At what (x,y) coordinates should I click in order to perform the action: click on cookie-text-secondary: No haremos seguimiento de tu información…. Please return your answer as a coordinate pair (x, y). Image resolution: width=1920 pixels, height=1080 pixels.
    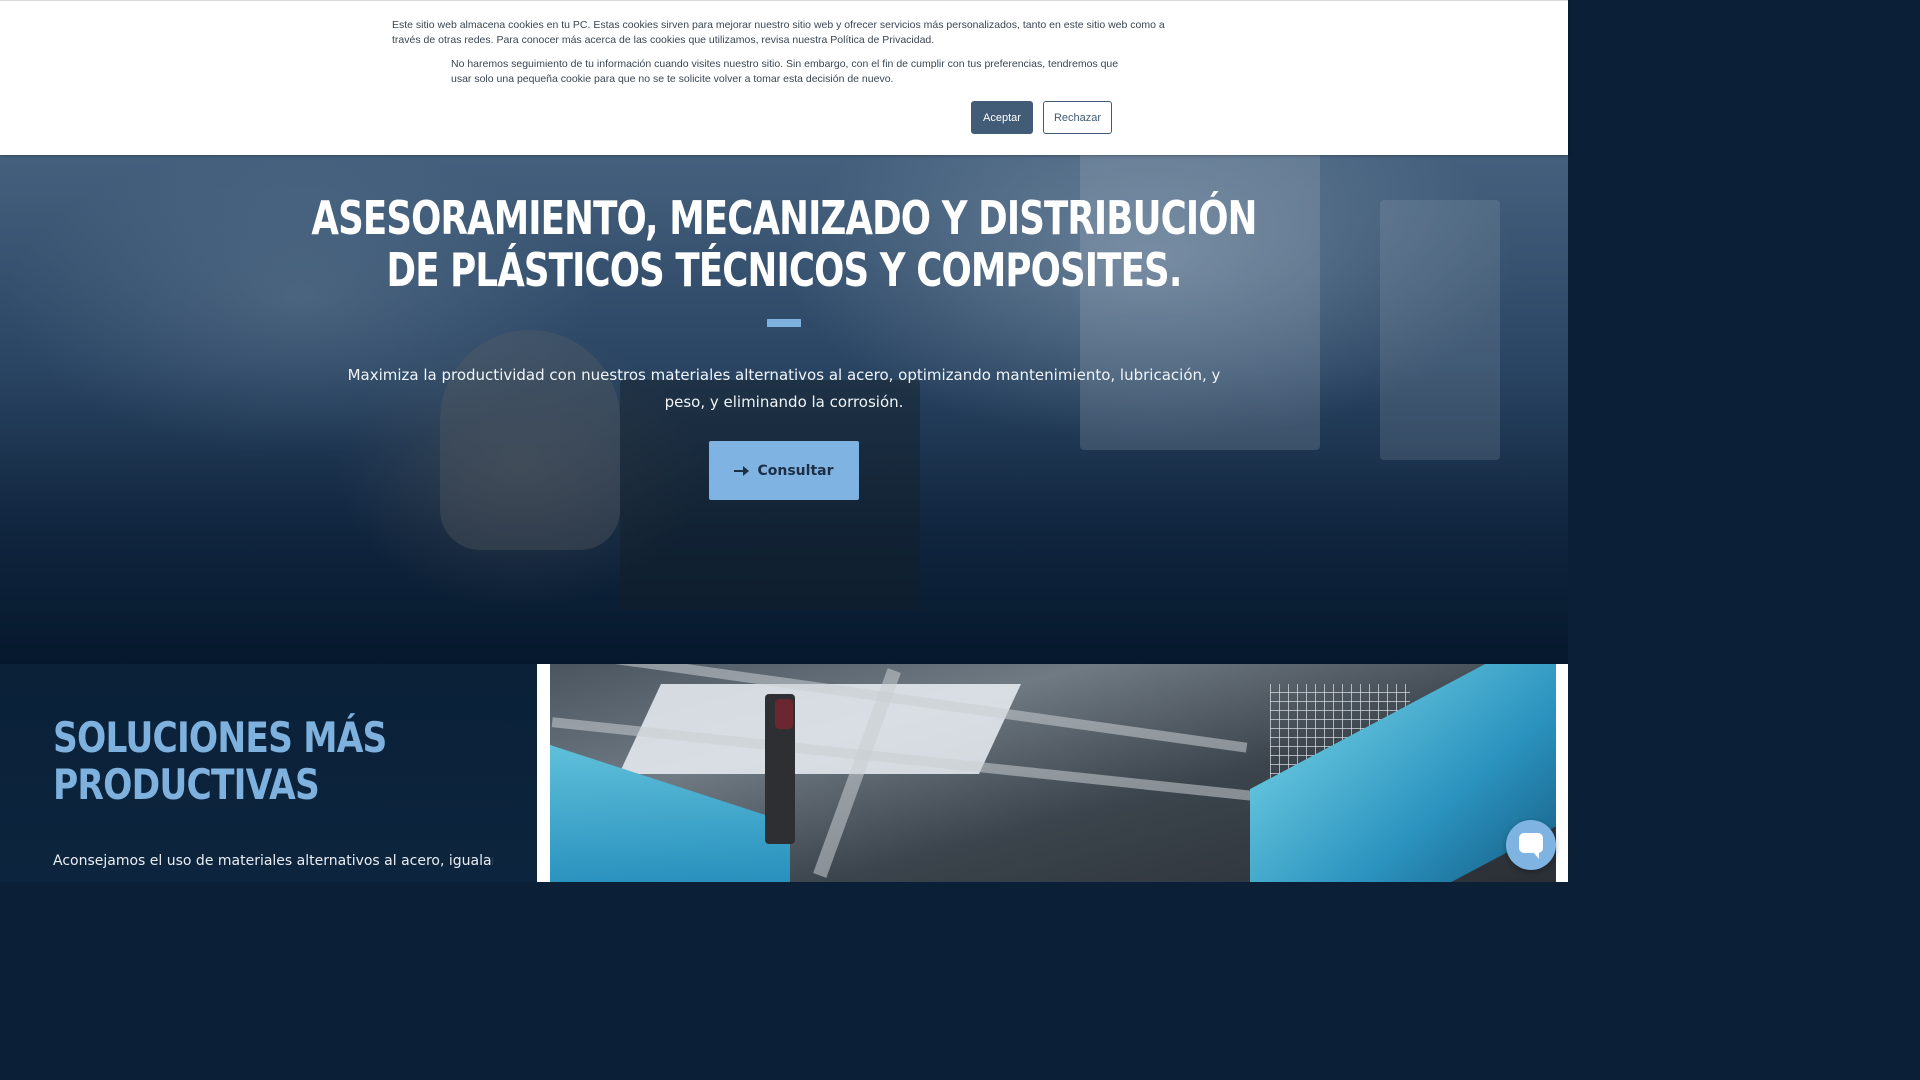
    Looking at the image, I should click on (785, 71).